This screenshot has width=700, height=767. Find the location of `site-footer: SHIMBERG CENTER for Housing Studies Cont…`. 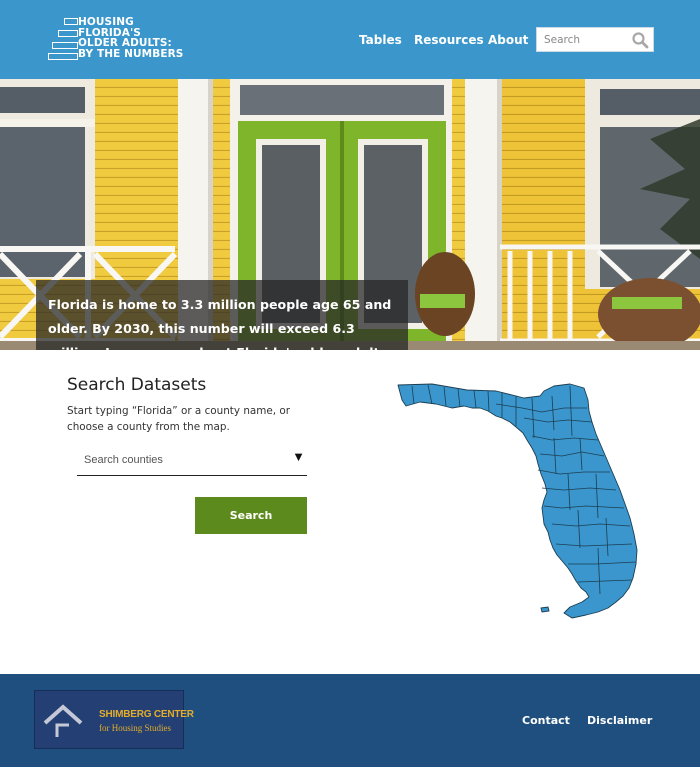

site-footer: SHIMBERG CENTER for Housing Studies Cont… is located at coordinates (350, 720).